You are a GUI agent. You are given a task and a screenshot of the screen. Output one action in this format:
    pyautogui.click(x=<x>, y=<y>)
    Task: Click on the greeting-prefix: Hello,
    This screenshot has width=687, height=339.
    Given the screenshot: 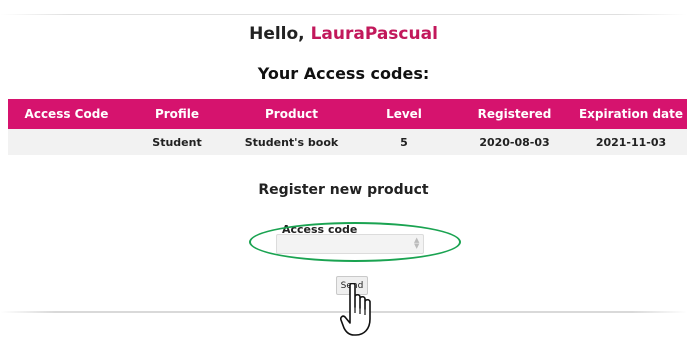 What is the action you would take?
    pyautogui.click(x=280, y=34)
    